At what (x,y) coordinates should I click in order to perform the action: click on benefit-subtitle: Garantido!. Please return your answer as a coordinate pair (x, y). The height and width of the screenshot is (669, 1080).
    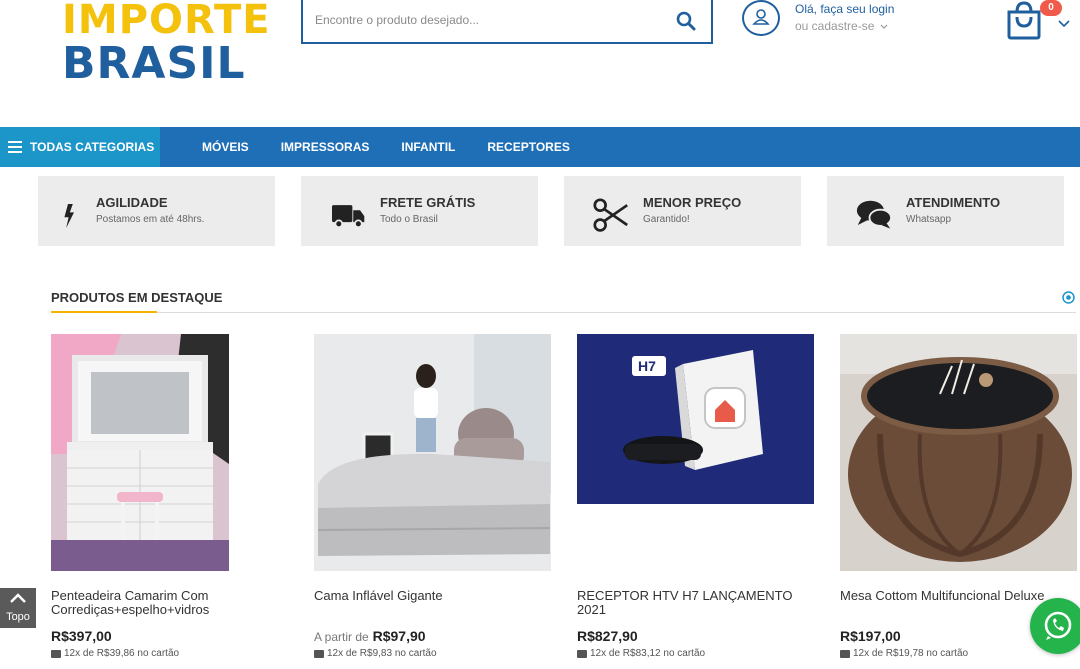
    Looking at the image, I should click on (666, 219).